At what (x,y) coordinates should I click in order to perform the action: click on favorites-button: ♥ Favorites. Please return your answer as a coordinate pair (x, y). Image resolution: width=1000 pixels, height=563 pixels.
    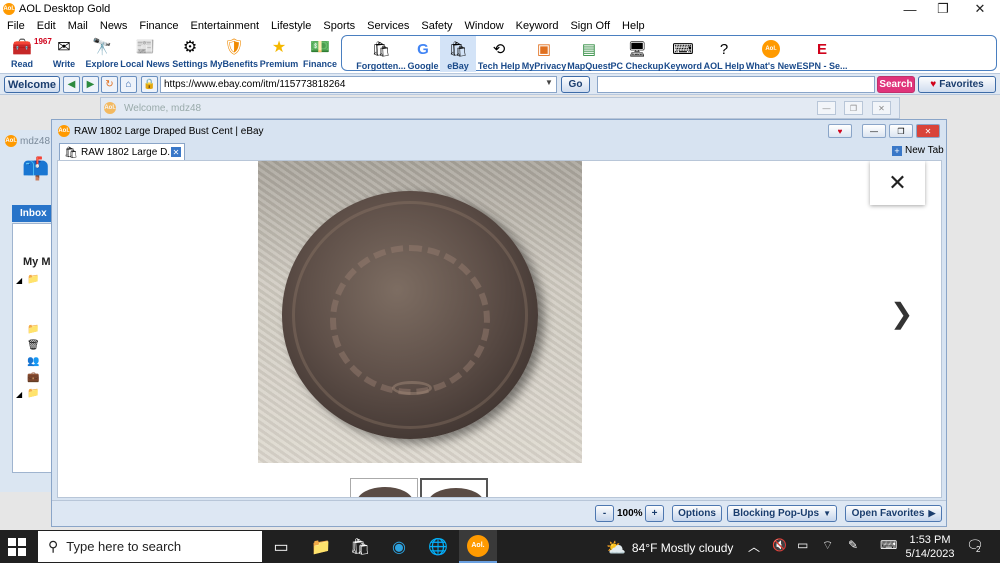
    Looking at the image, I should click on (957, 84).